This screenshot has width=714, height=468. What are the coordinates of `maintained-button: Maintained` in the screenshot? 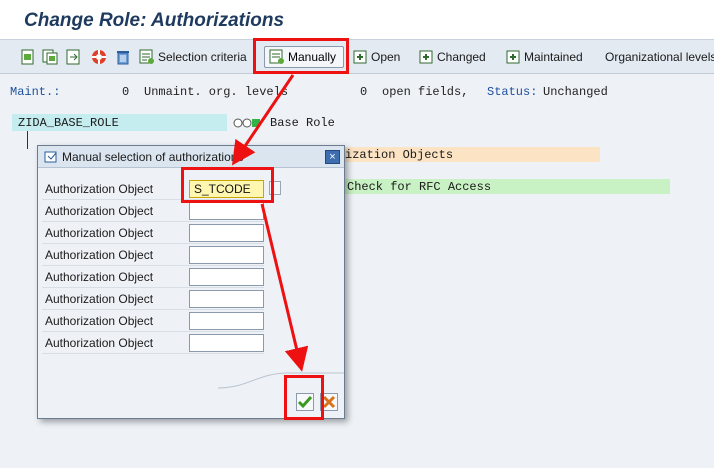 It's located at (544, 57).